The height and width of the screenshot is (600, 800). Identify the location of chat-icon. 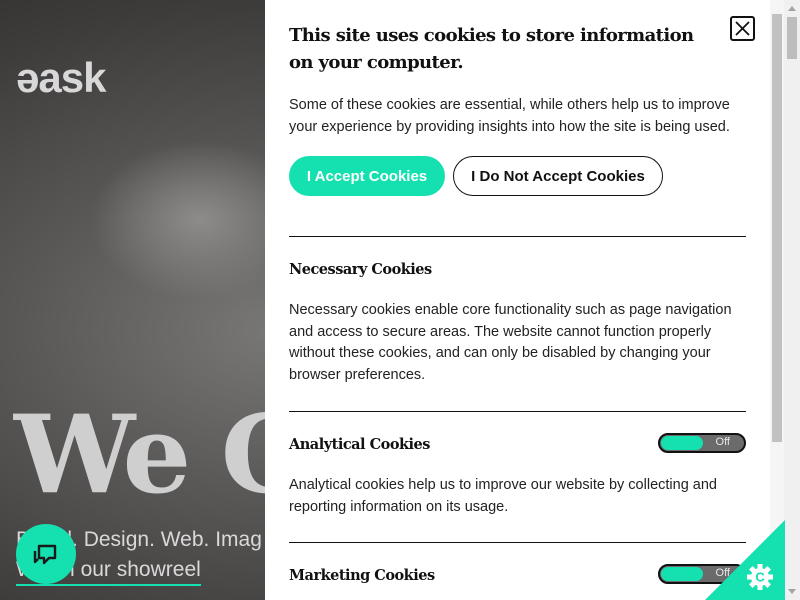
(45, 554).